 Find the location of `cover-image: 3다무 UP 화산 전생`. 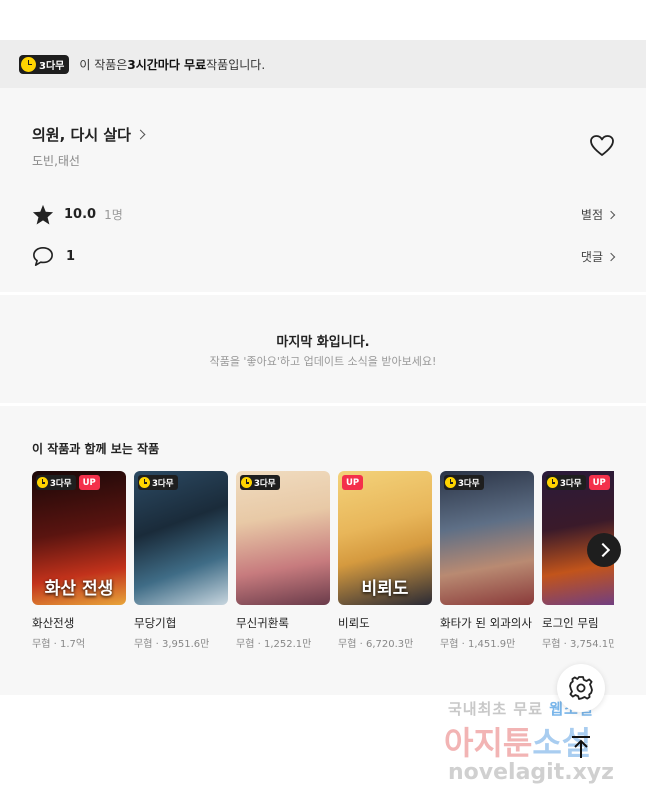

cover-image: 3다무 UP 화산 전생 is located at coordinates (79, 538).